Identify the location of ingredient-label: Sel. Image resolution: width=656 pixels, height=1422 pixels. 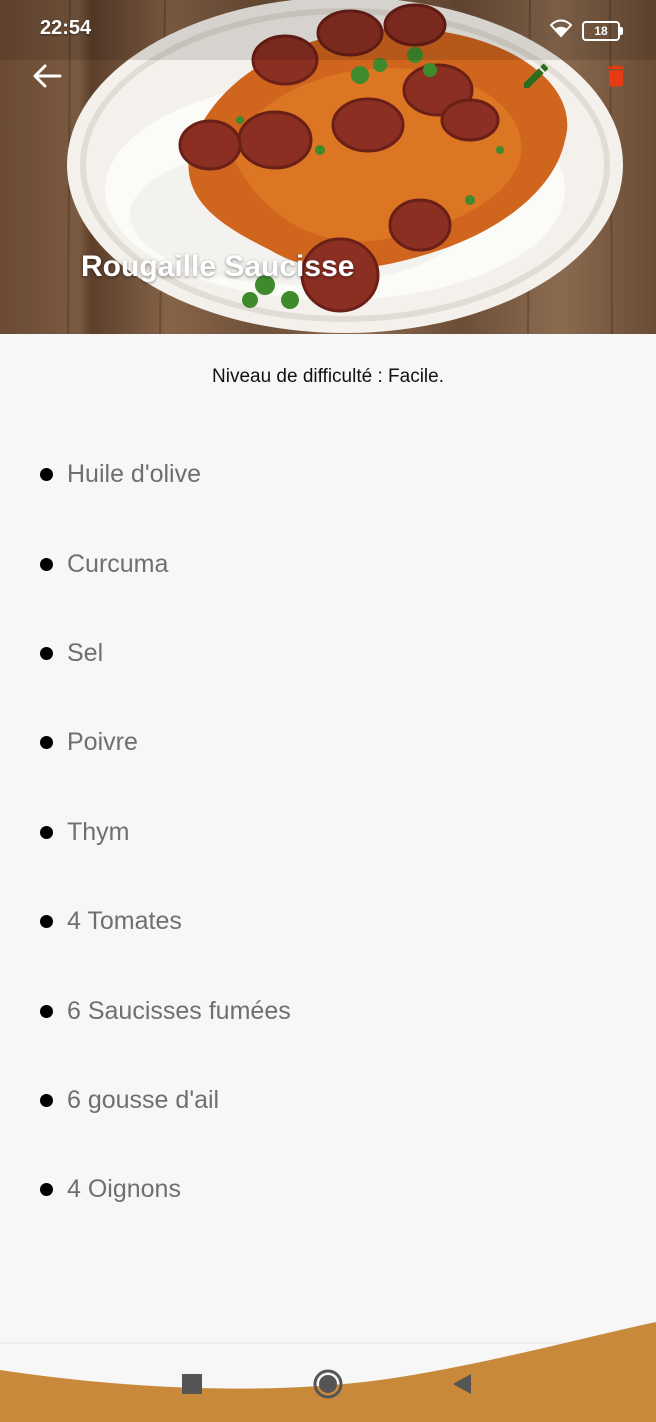
(85, 652).